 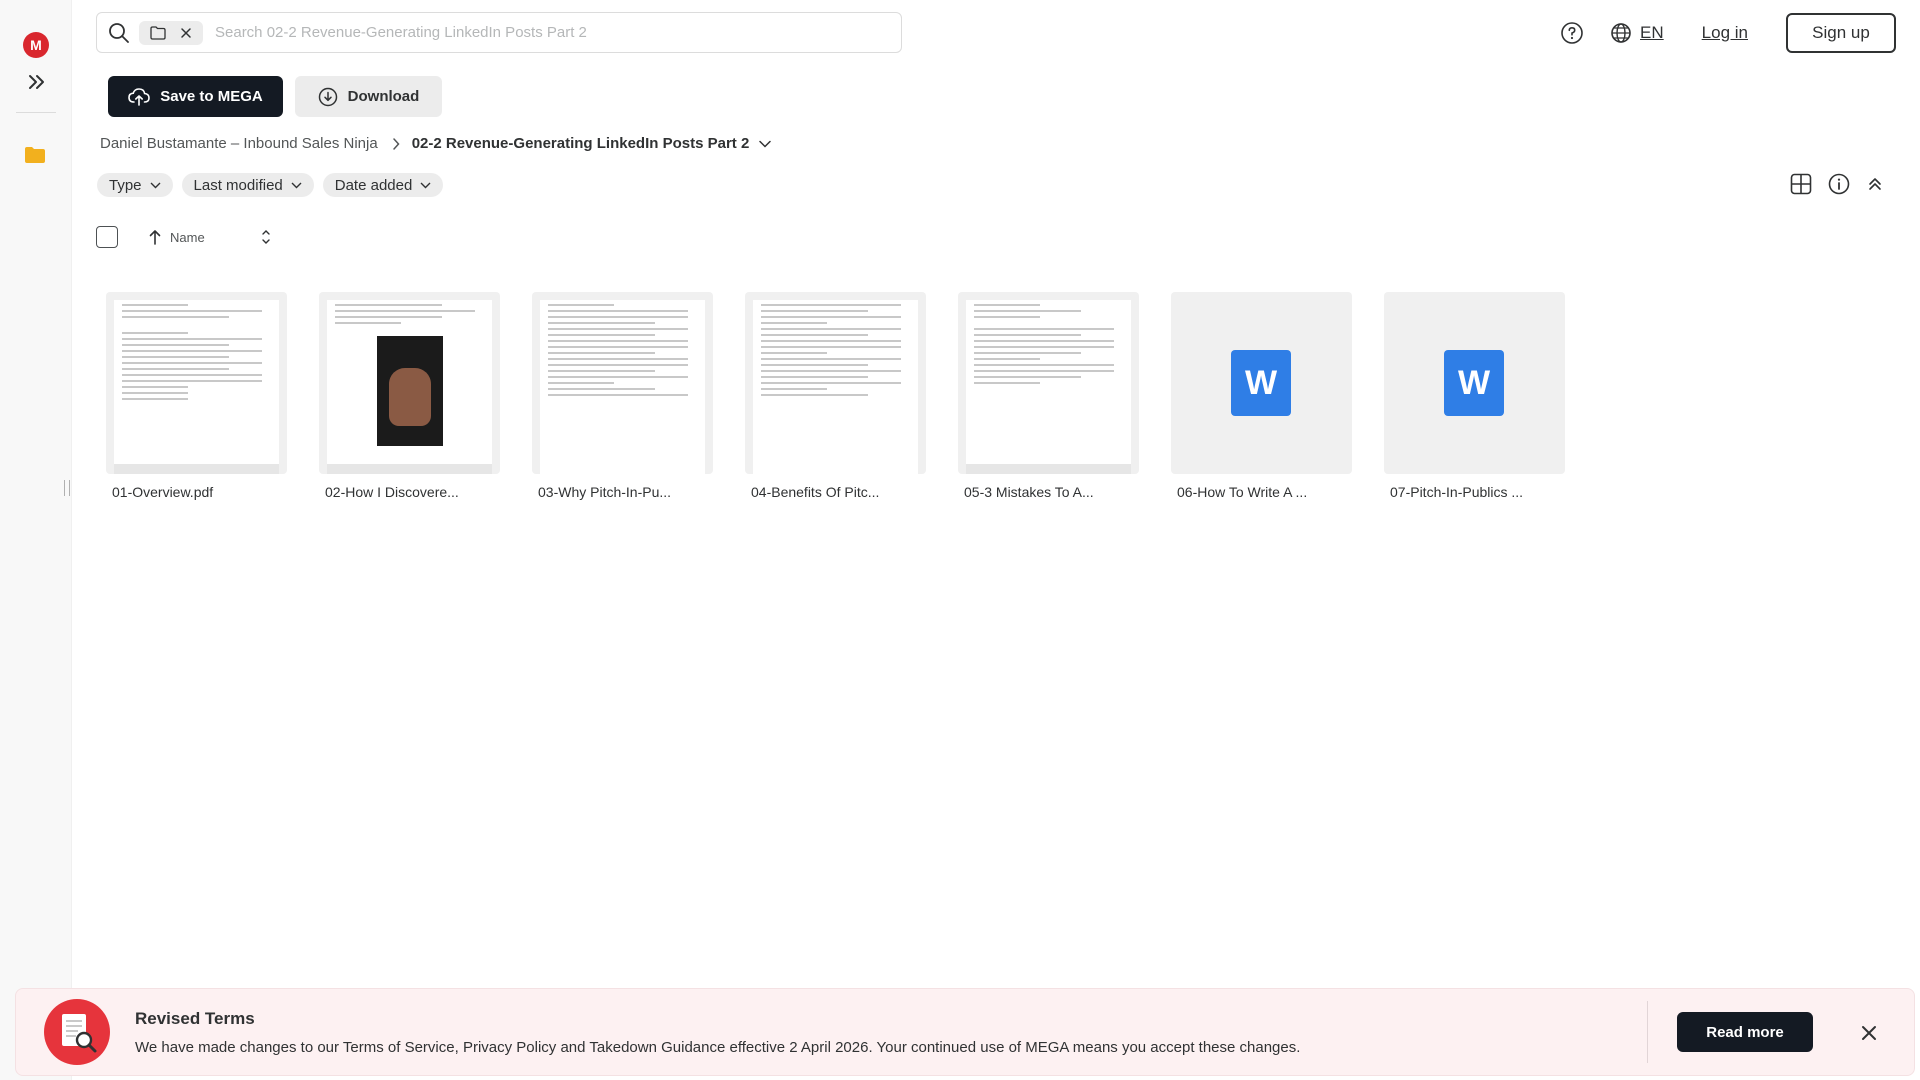 I want to click on cloud-drive-folder-icon, so click(x=35, y=155).